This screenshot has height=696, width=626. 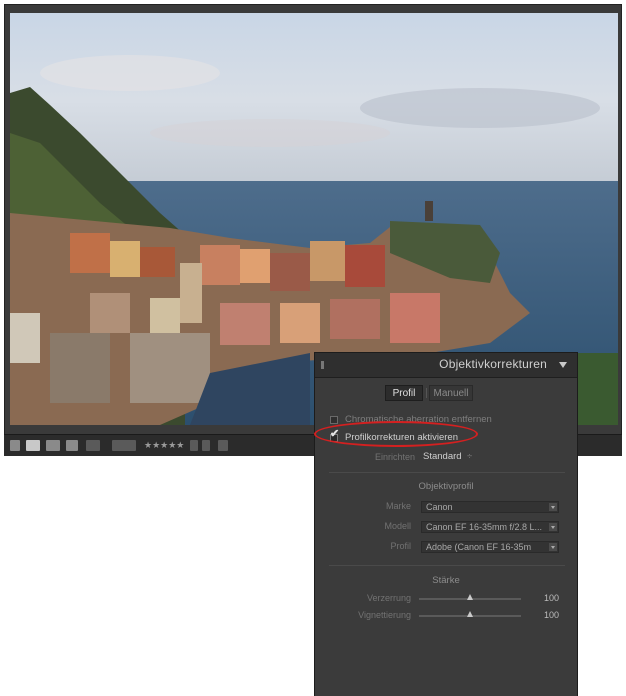 I want to click on setup-dropdown: Standard, so click(x=442, y=456).